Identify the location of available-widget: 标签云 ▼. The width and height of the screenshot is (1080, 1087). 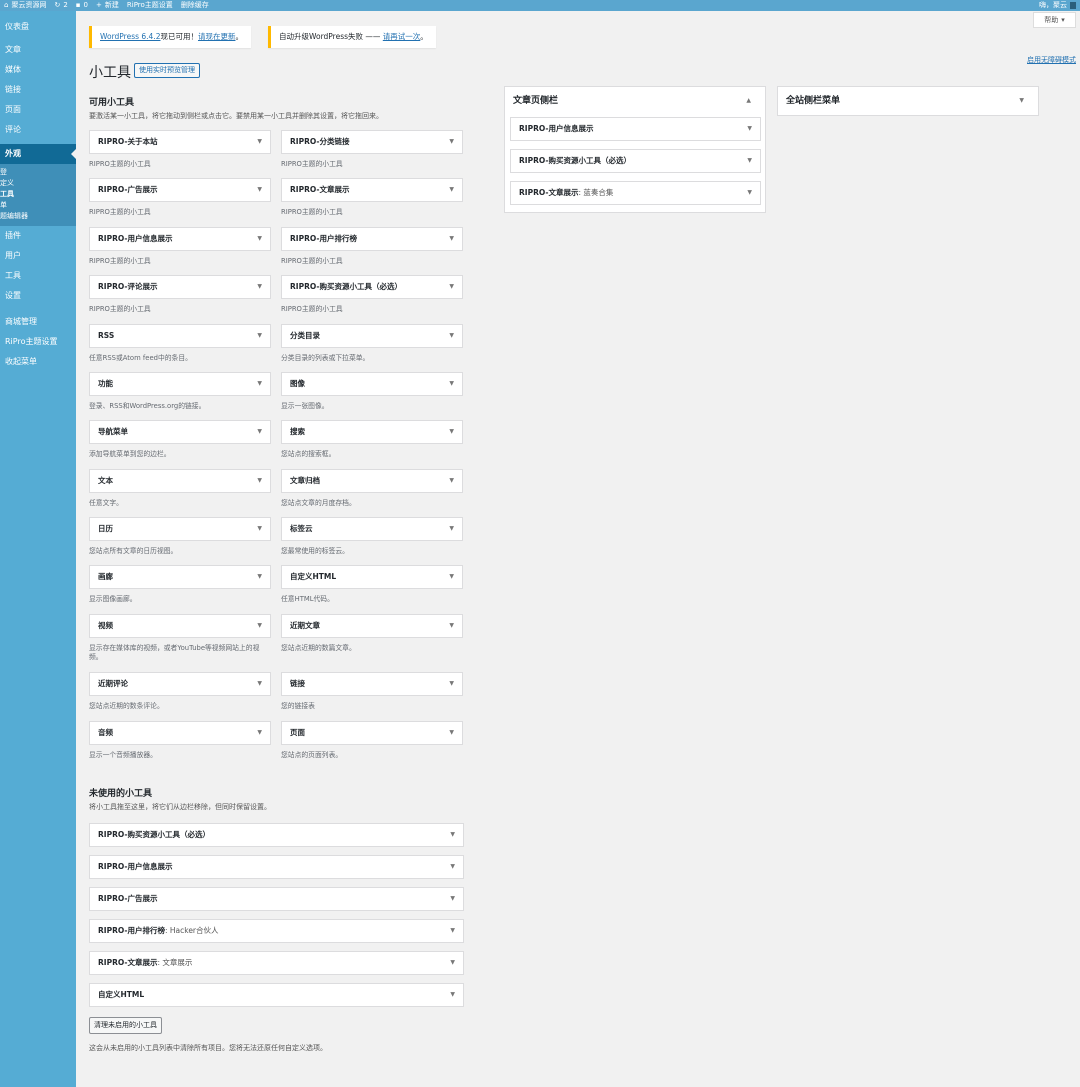
(372, 529).